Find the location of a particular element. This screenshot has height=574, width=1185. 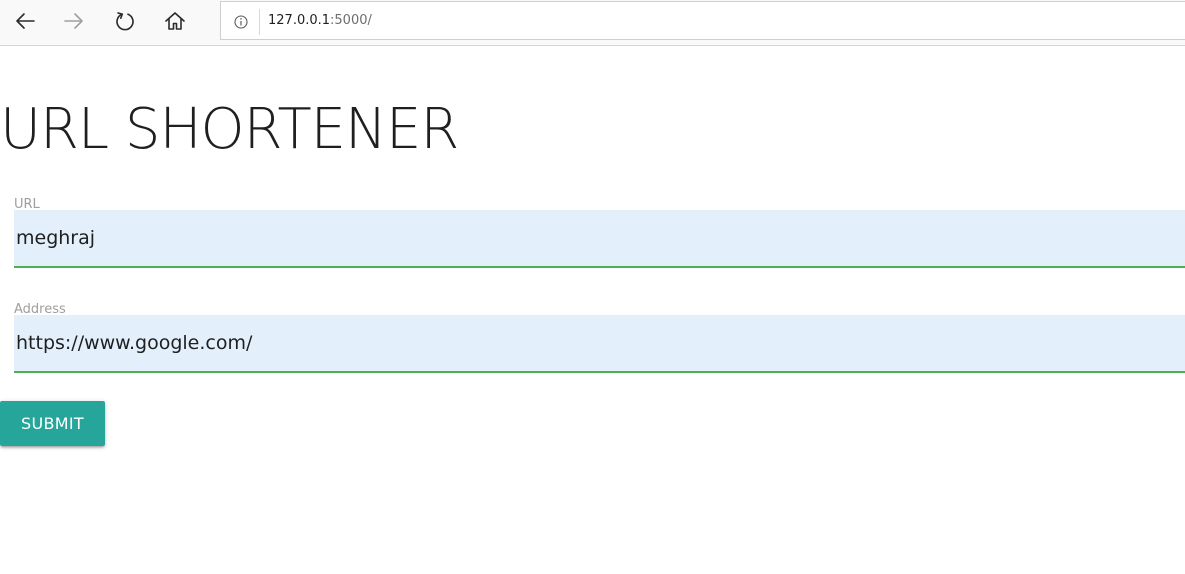

url-port-path: :5000/ is located at coordinates (351, 20).